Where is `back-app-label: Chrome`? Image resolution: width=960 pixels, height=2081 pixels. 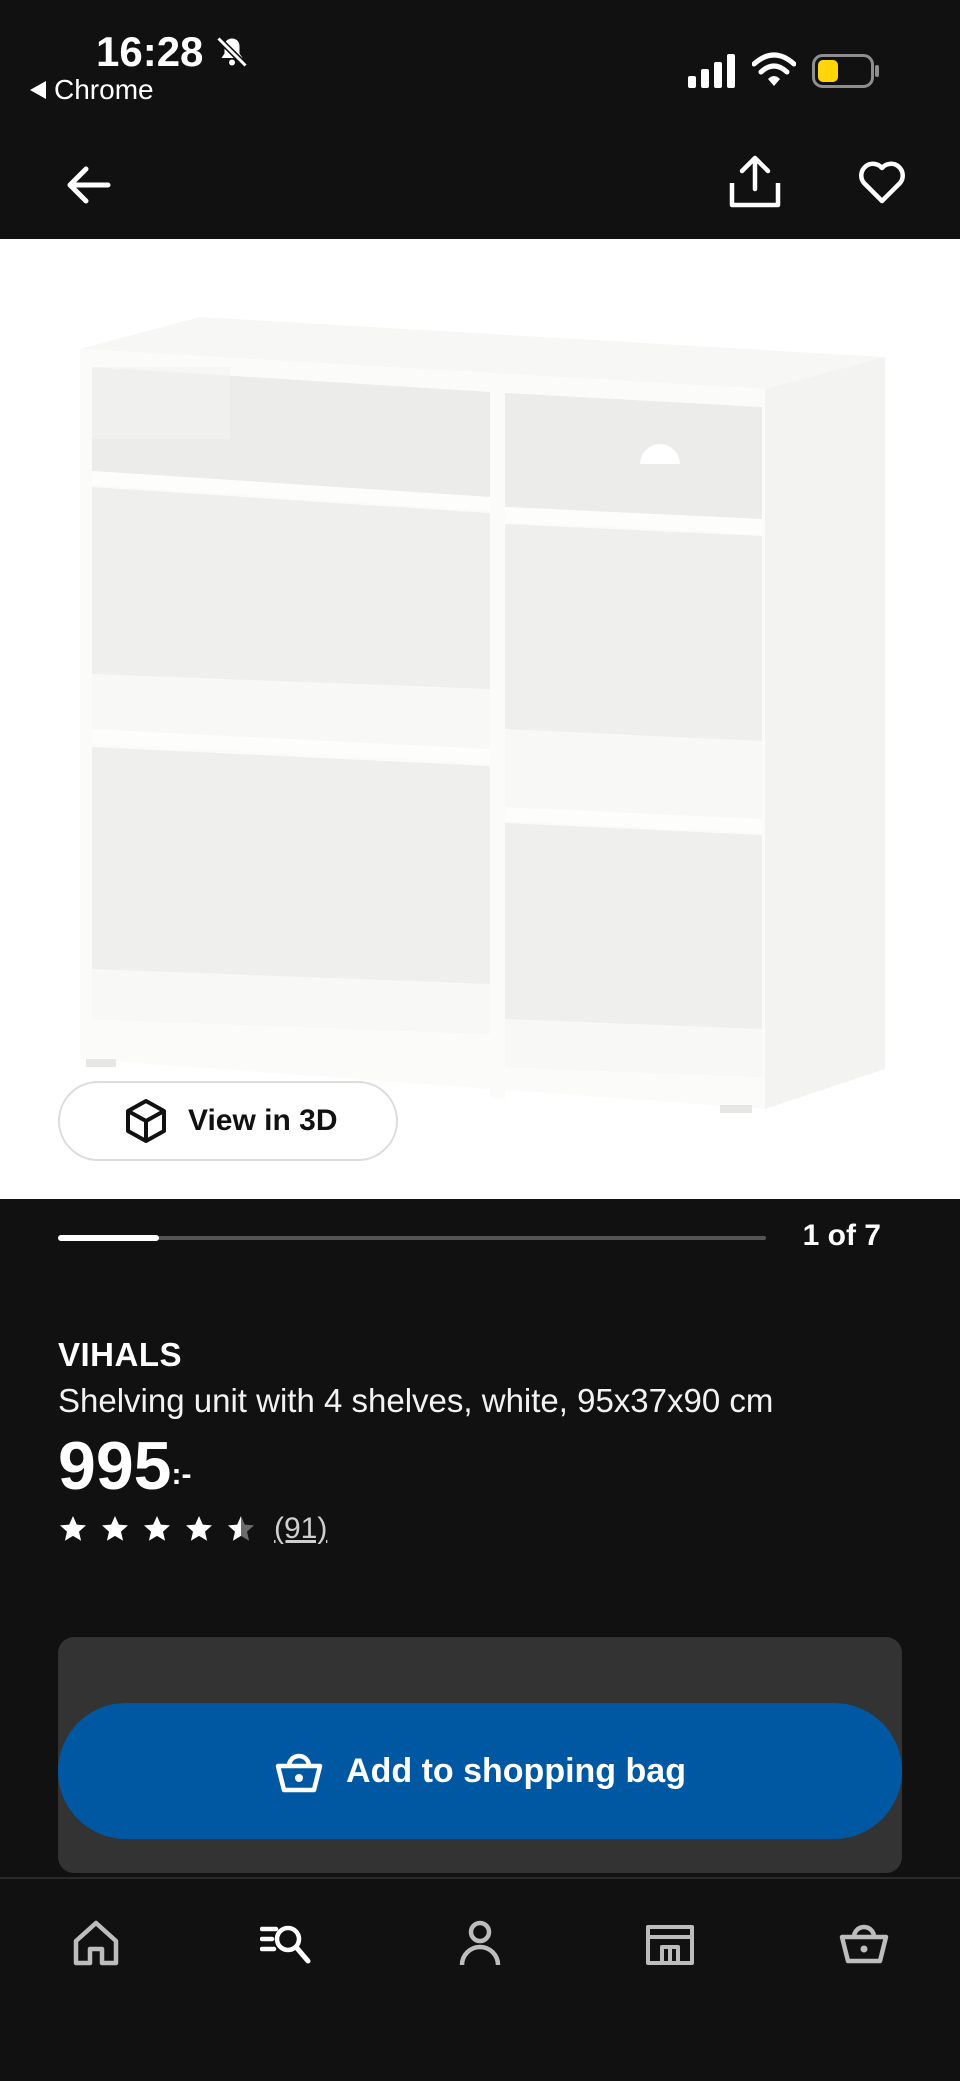 back-app-label: Chrome is located at coordinates (104, 89).